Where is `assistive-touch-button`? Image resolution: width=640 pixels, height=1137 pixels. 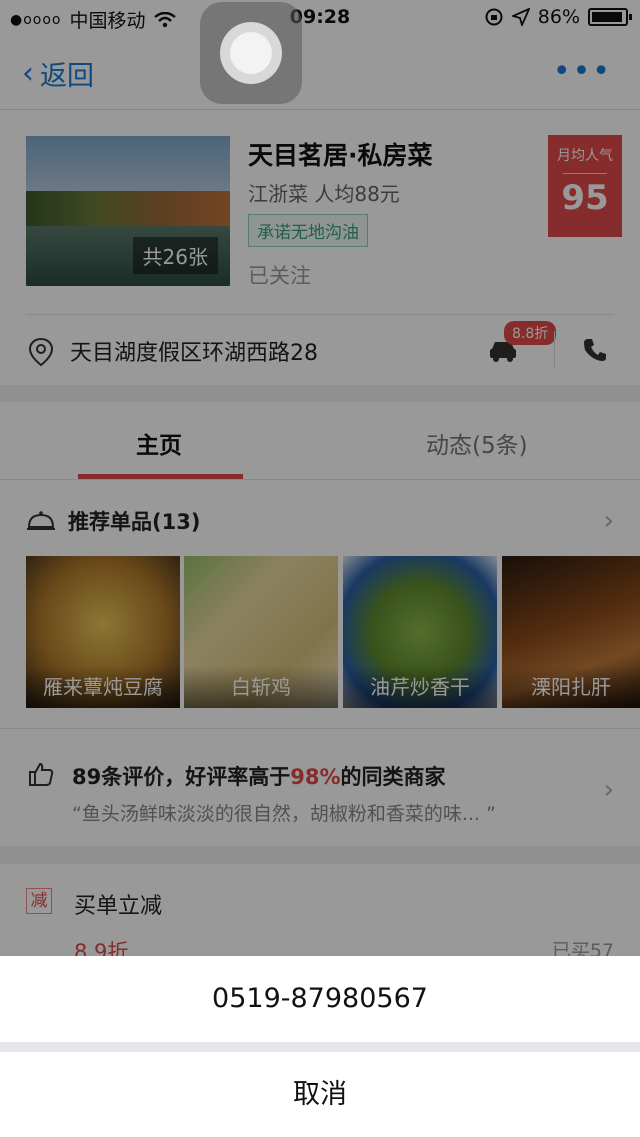
assistive-touch-button is located at coordinates (251, 53).